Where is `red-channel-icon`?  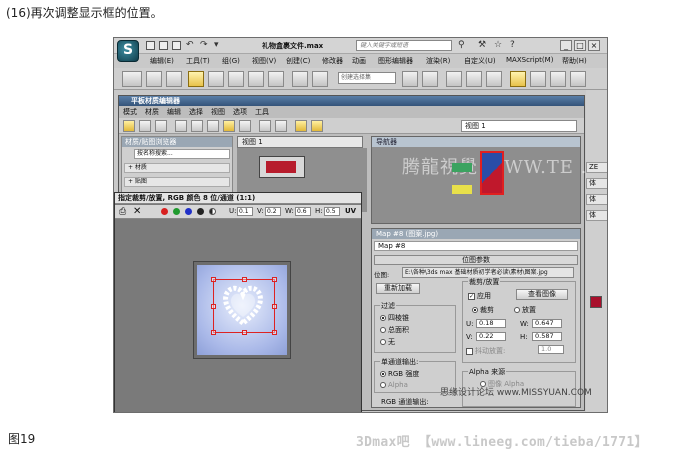
red-channel-icon is located at coordinates (164, 211).